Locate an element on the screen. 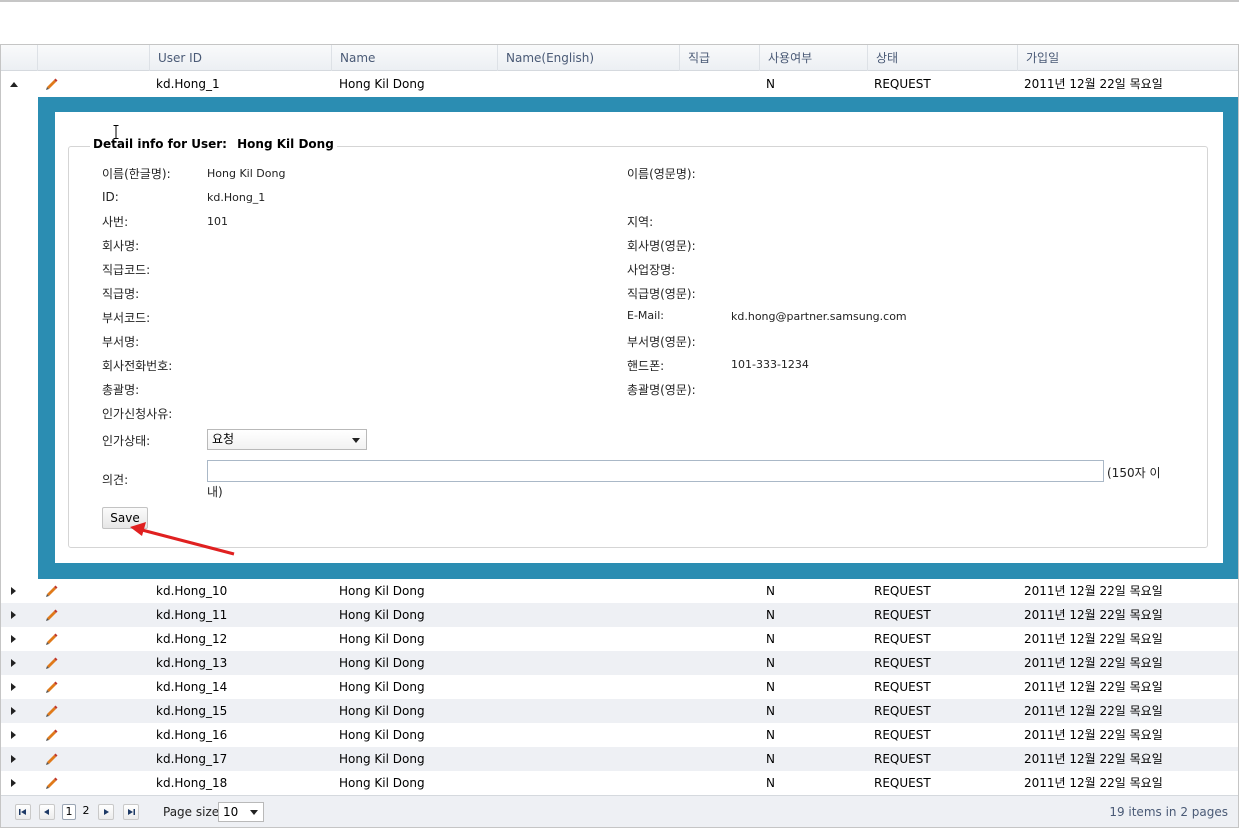 Image resolution: width=1239 pixels, height=828 pixels. label-rank-name: 직급명: is located at coordinates (121, 294).